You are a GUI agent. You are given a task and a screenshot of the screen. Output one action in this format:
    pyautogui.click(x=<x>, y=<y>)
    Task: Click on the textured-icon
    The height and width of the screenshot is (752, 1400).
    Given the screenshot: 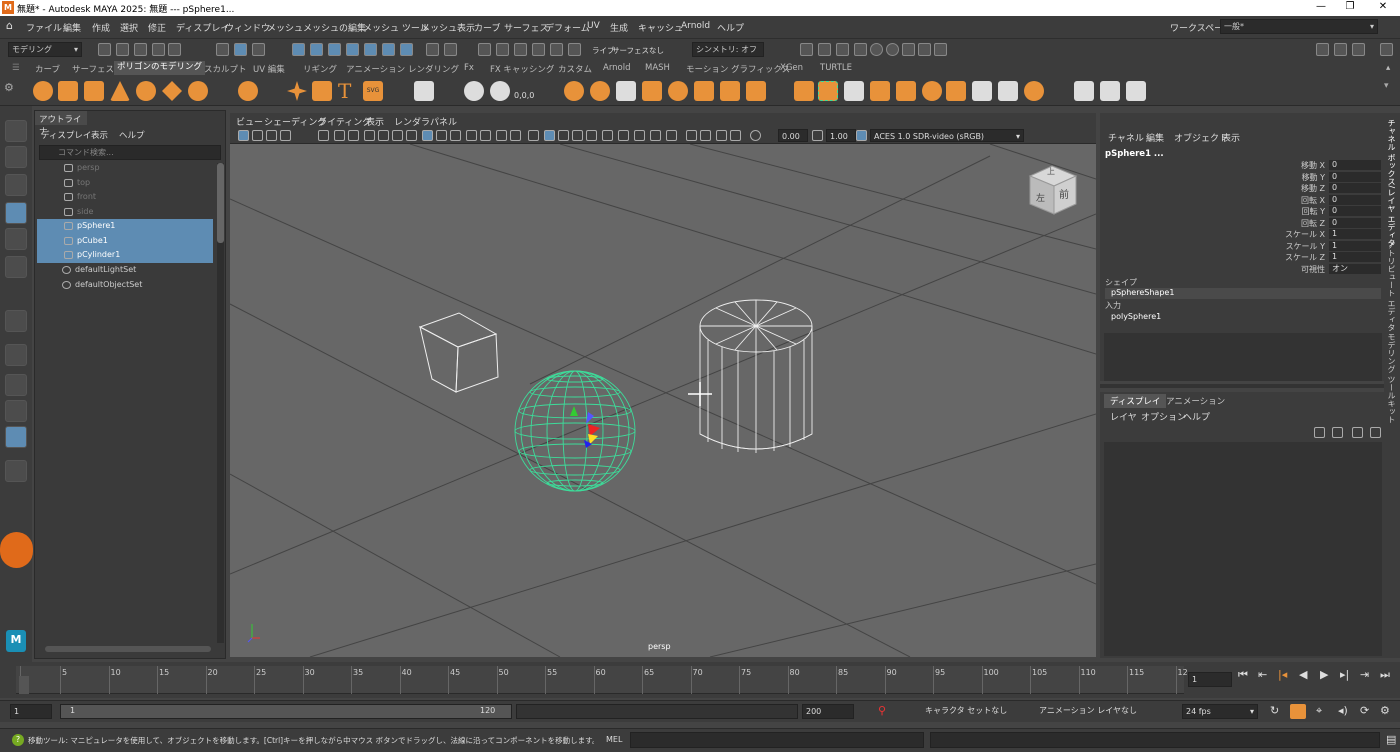 What is the action you would take?
    pyautogui.click(x=563, y=135)
    